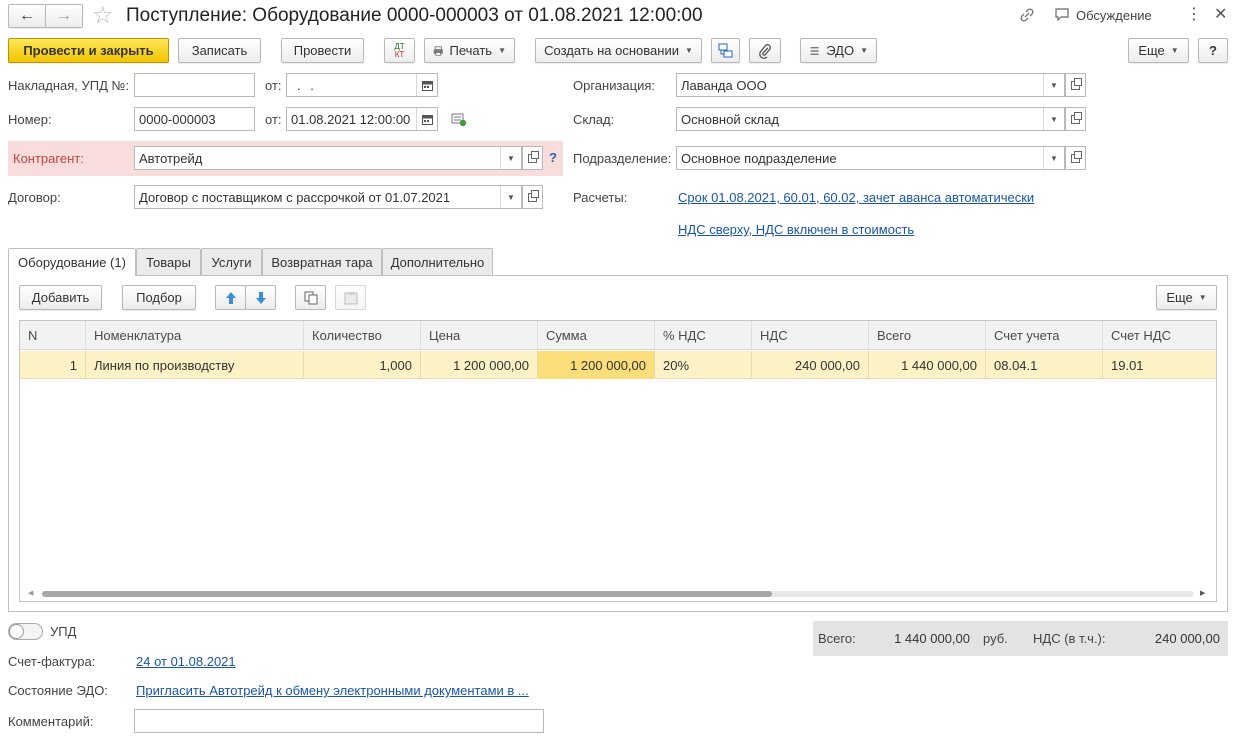 The width and height of the screenshot is (1238, 737). What do you see at coordinates (553, 157) in the screenshot?
I see `counterparty-help-icon: ?` at bounding box center [553, 157].